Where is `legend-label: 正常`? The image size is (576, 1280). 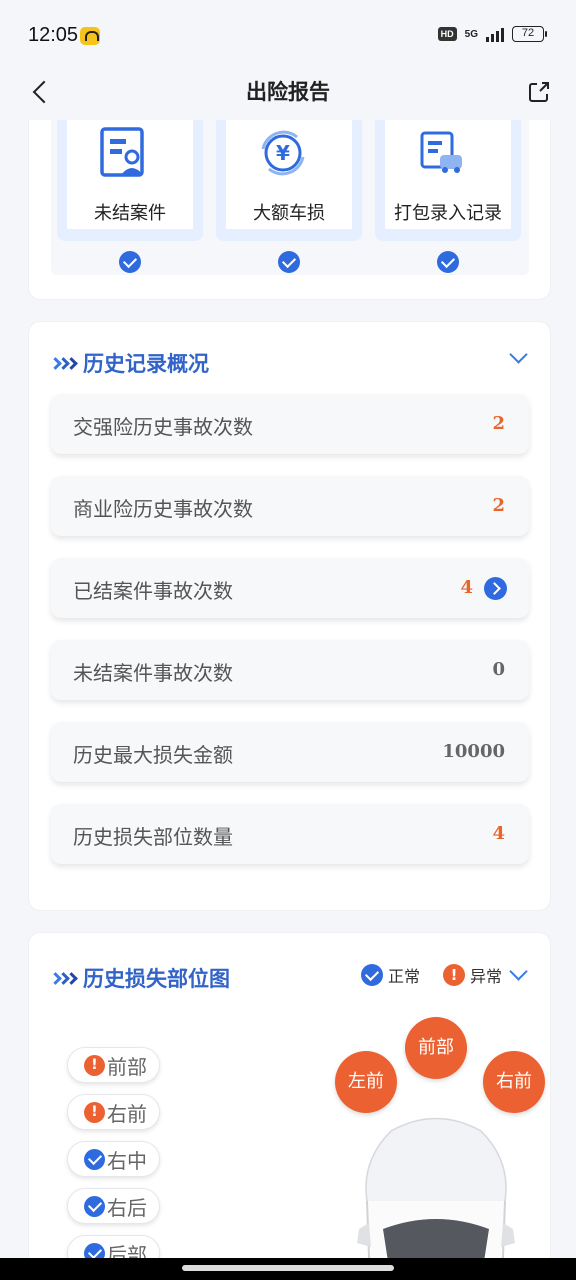 legend-label: 正常 is located at coordinates (404, 976).